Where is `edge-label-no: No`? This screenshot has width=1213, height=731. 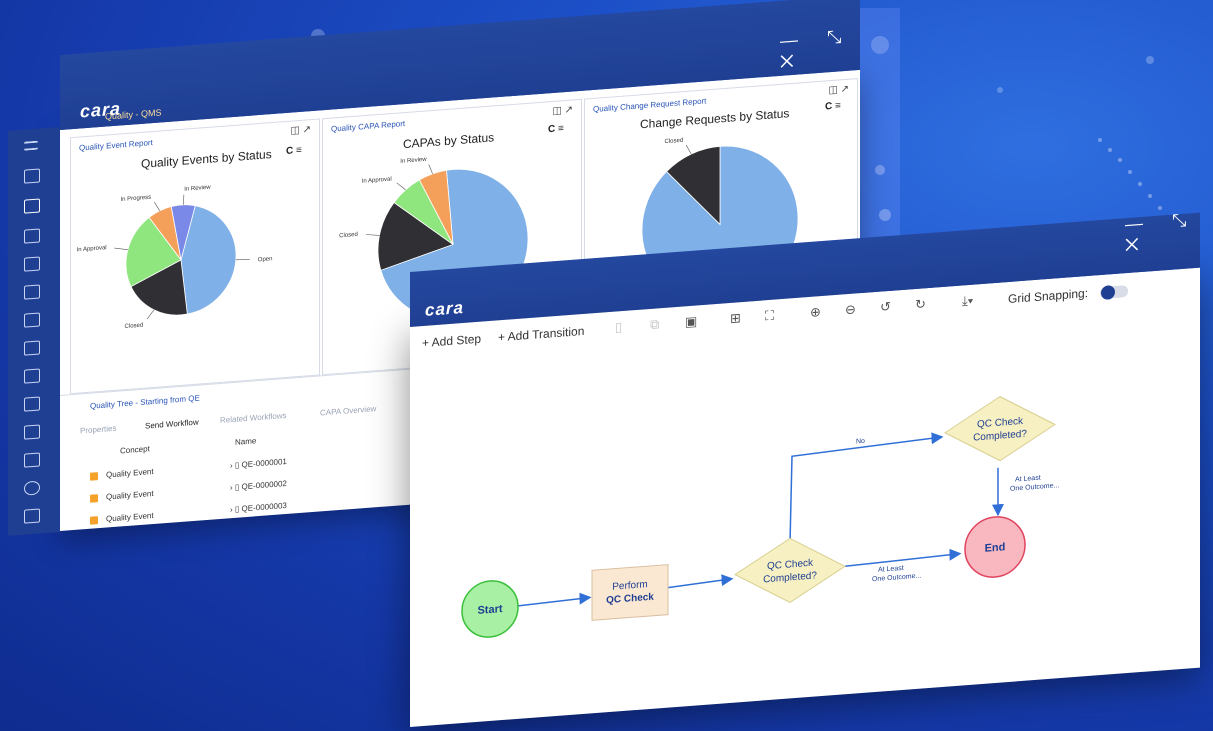
edge-label-no: No is located at coordinates (860, 442).